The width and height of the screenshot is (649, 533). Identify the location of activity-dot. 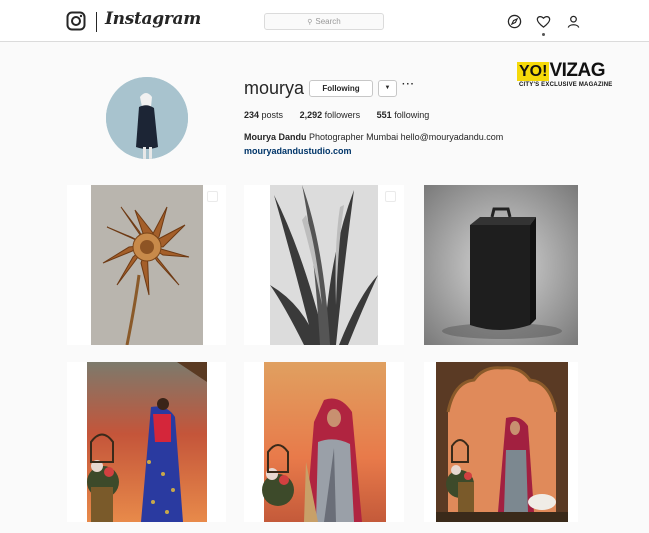
(543, 34).